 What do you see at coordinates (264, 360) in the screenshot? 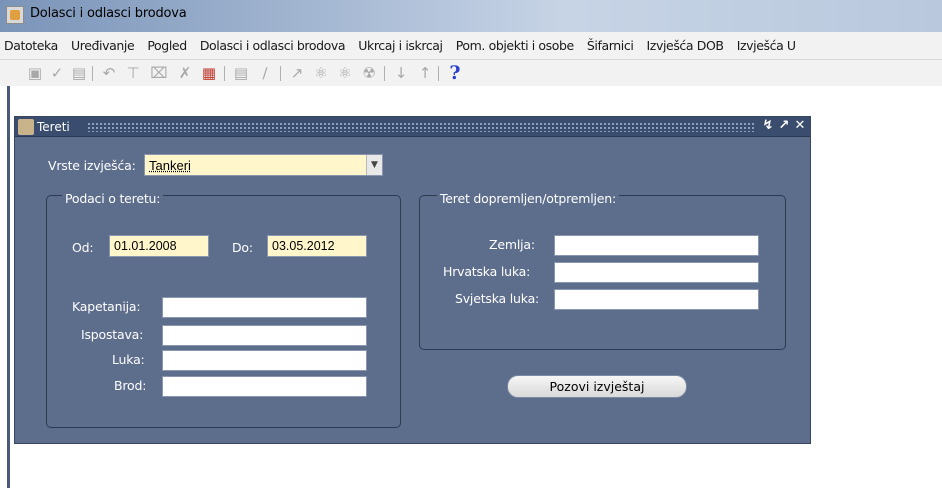
I see `port-field` at bounding box center [264, 360].